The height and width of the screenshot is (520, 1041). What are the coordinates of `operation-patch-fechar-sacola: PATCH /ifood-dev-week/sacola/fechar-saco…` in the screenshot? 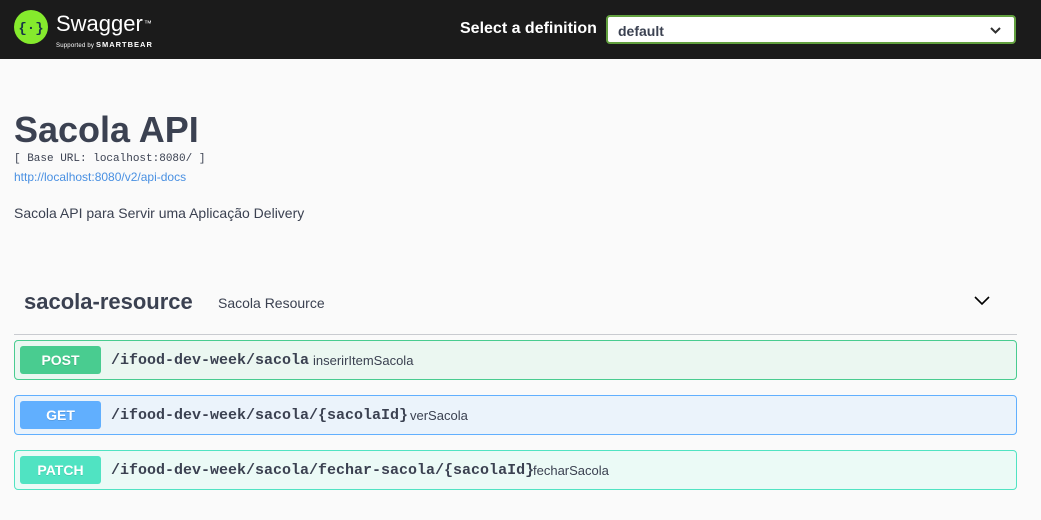 It's located at (515, 470).